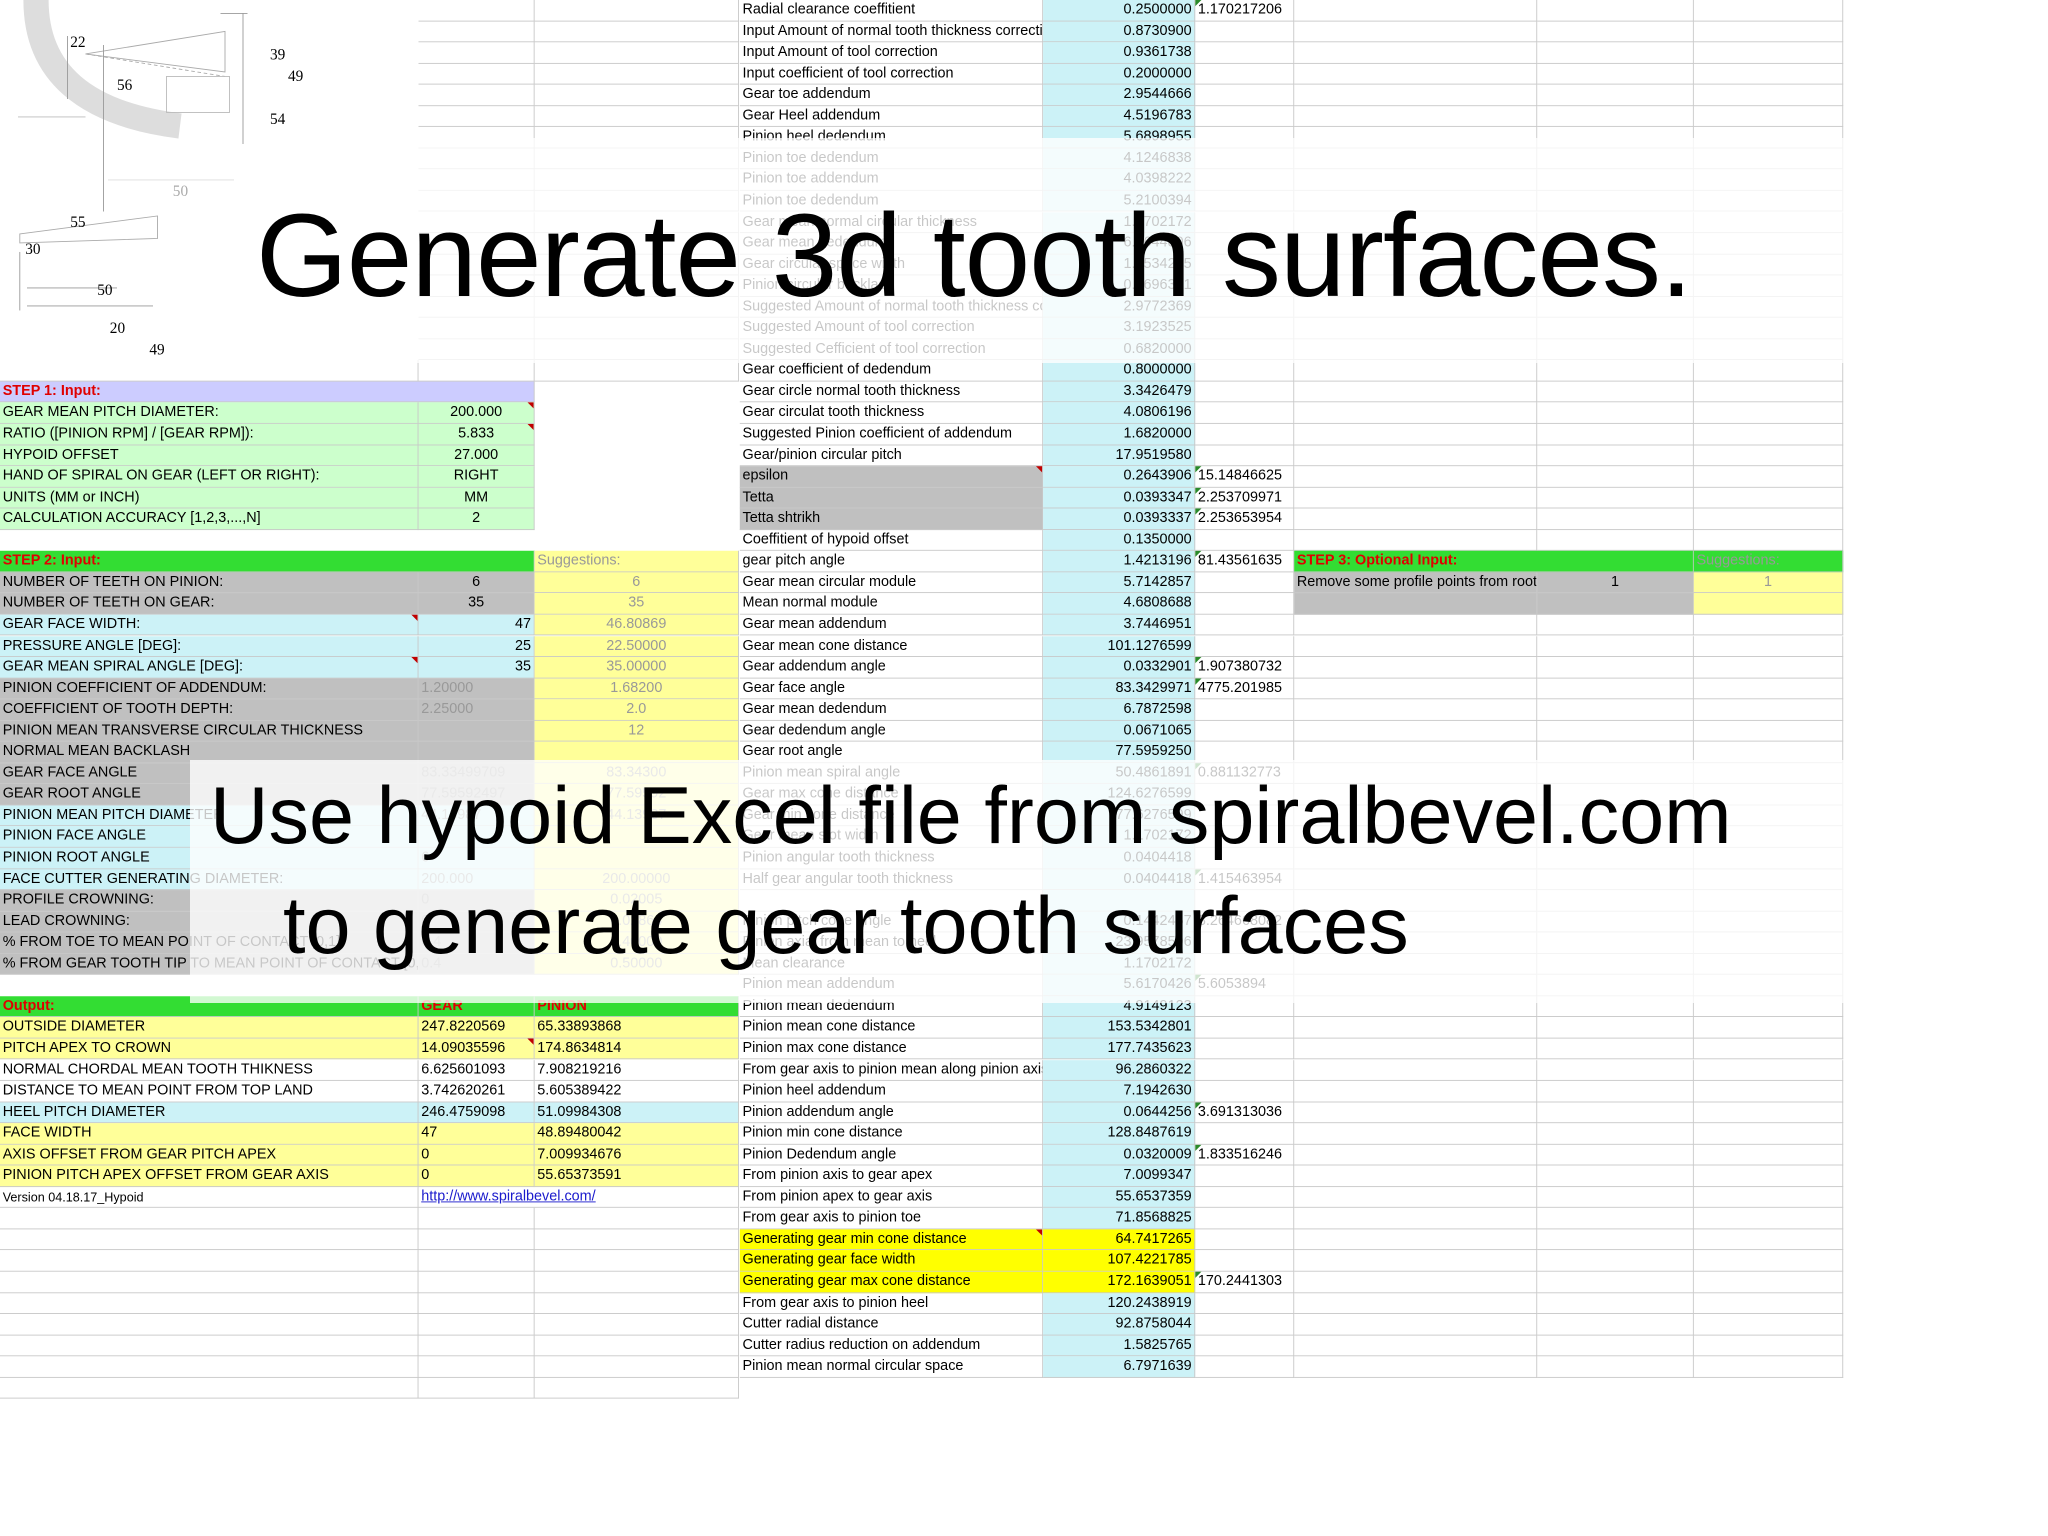 The width and height of the screenshot is (2048, 1536). What do you see at coordinates (1768, 583) in the screenshot?
I see `step3-suggestion: 1` at bounding box center [1768, 583].